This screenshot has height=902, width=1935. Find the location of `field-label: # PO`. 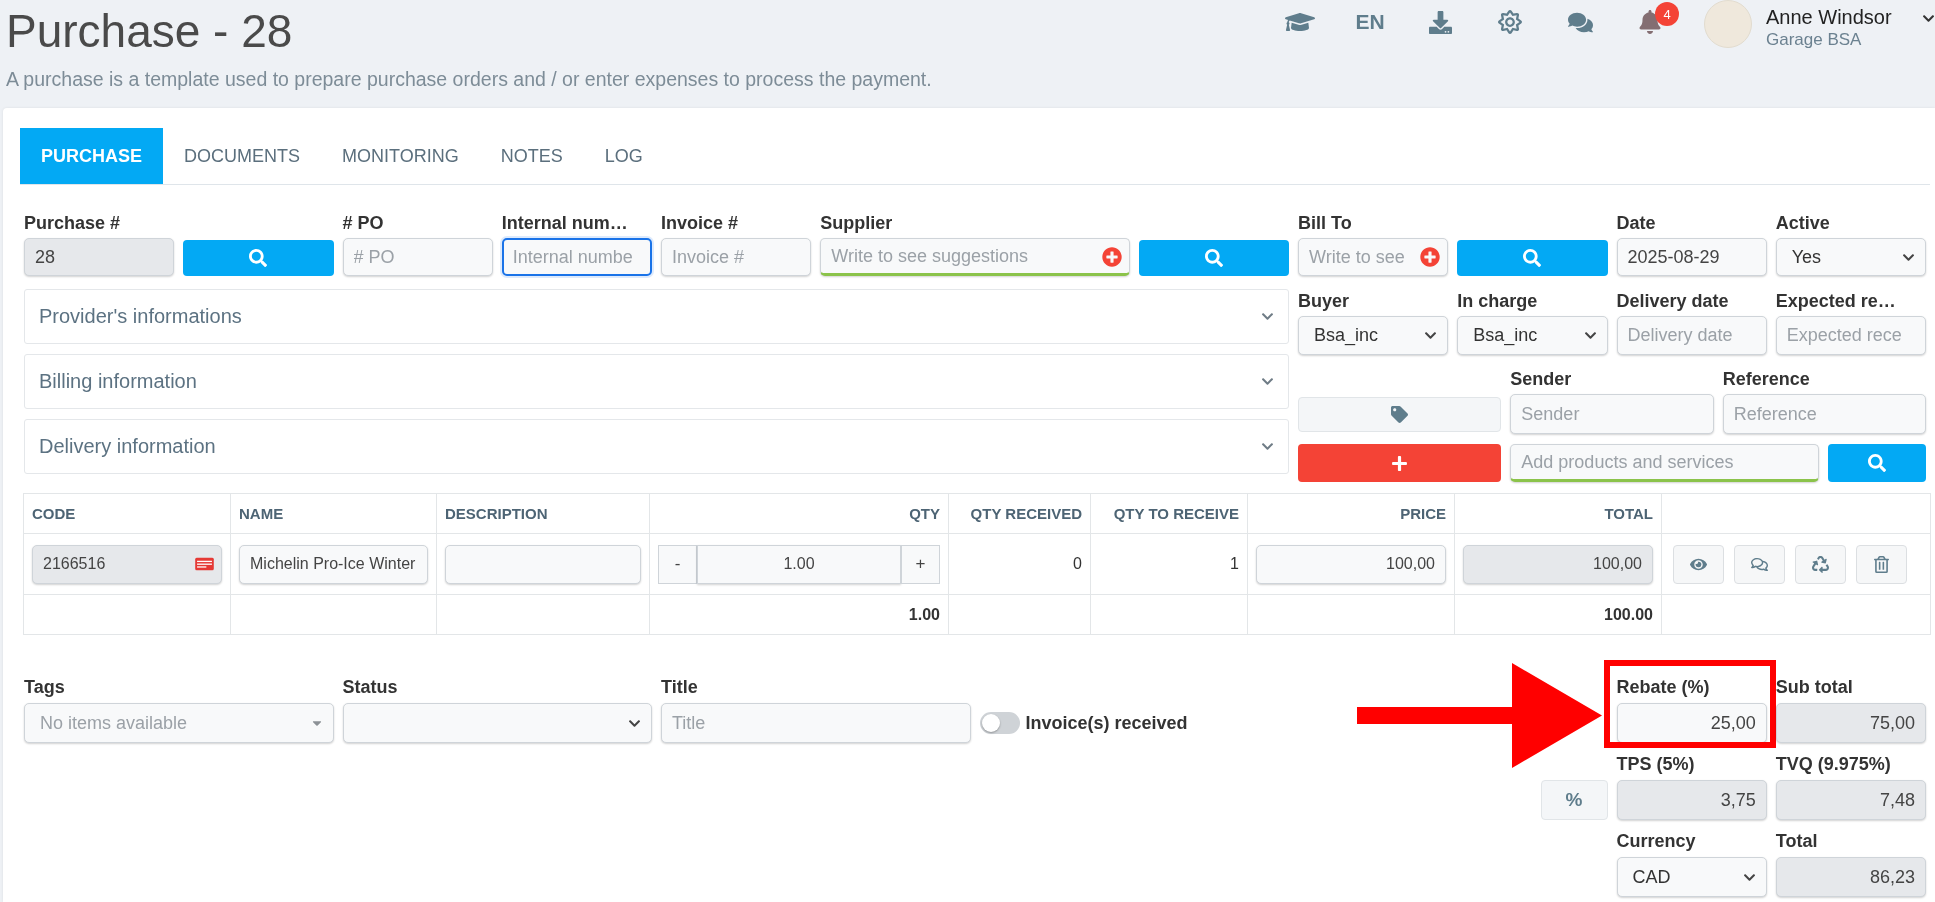

field-label: # PO is located at coordinates (363, 223).